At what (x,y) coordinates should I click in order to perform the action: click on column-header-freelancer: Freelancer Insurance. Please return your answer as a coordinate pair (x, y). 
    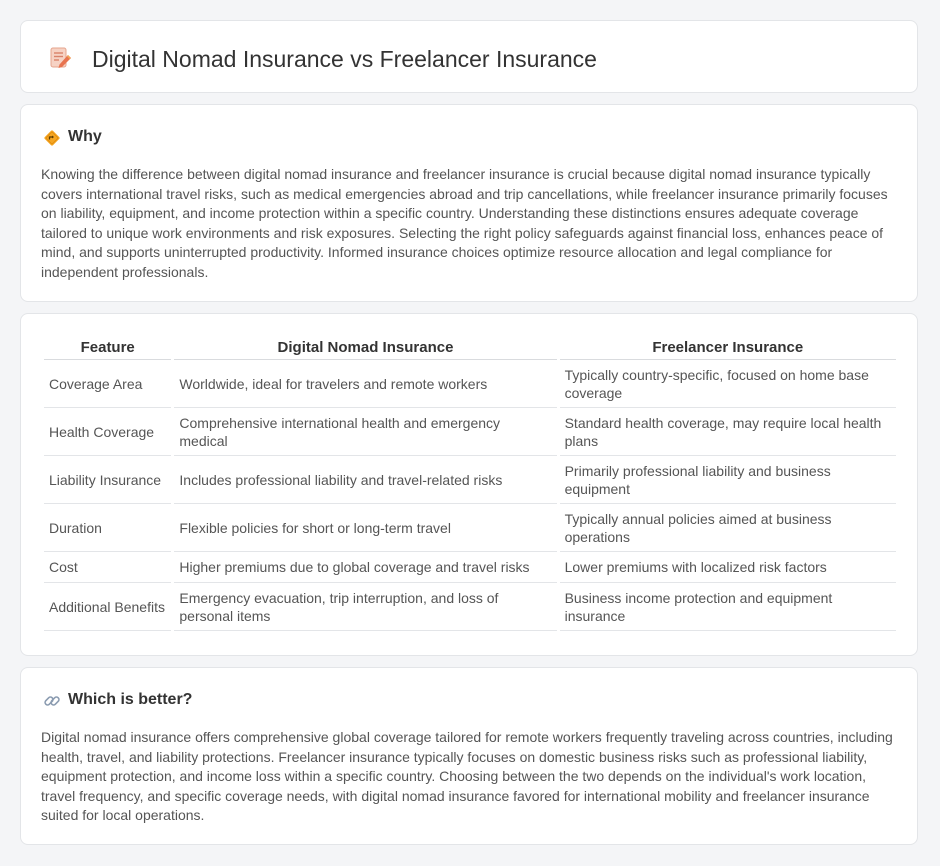
    Looking at the image, I should click on (727, 347).